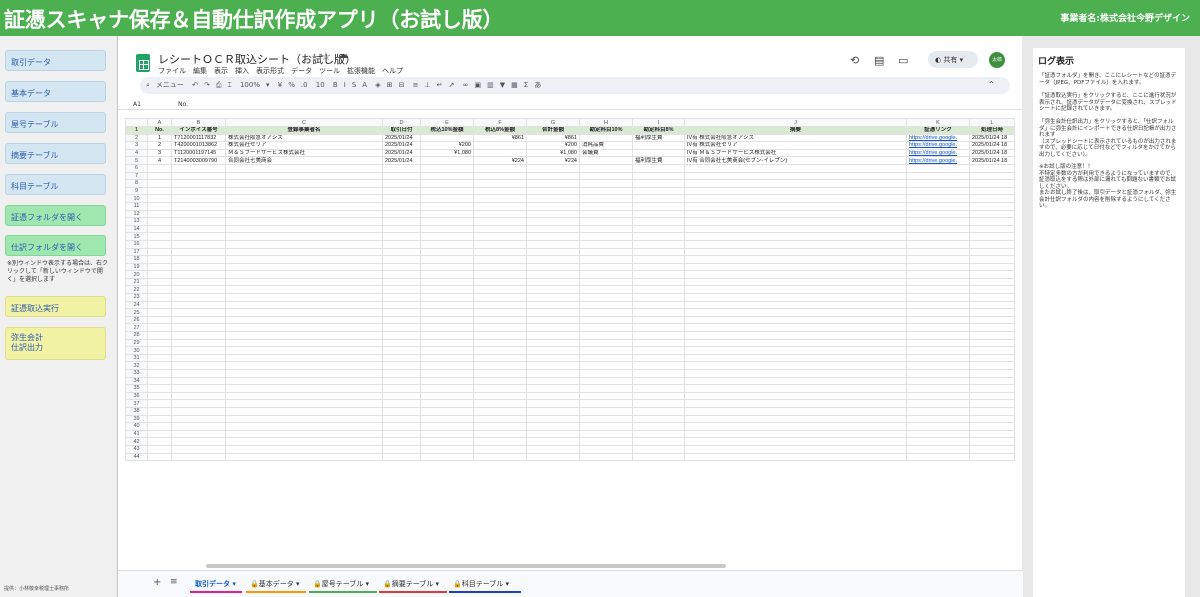  I want to click on column-letter: L, so click(992, 122).